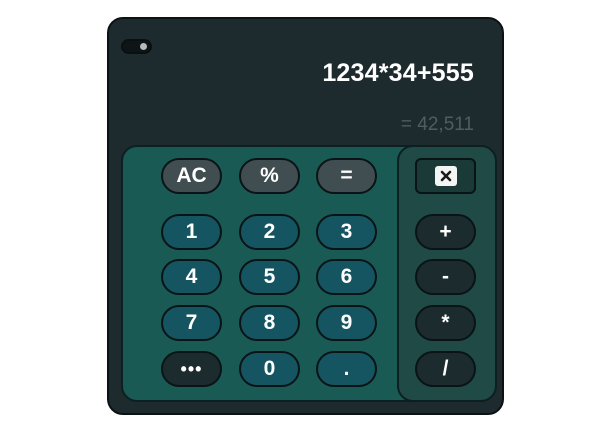 The height and width of the screenshot is (434, 612). What do you see at coordinates (269, 176) in the screenshot?
I see `percent-button: %` at bounding box center [269, 176].